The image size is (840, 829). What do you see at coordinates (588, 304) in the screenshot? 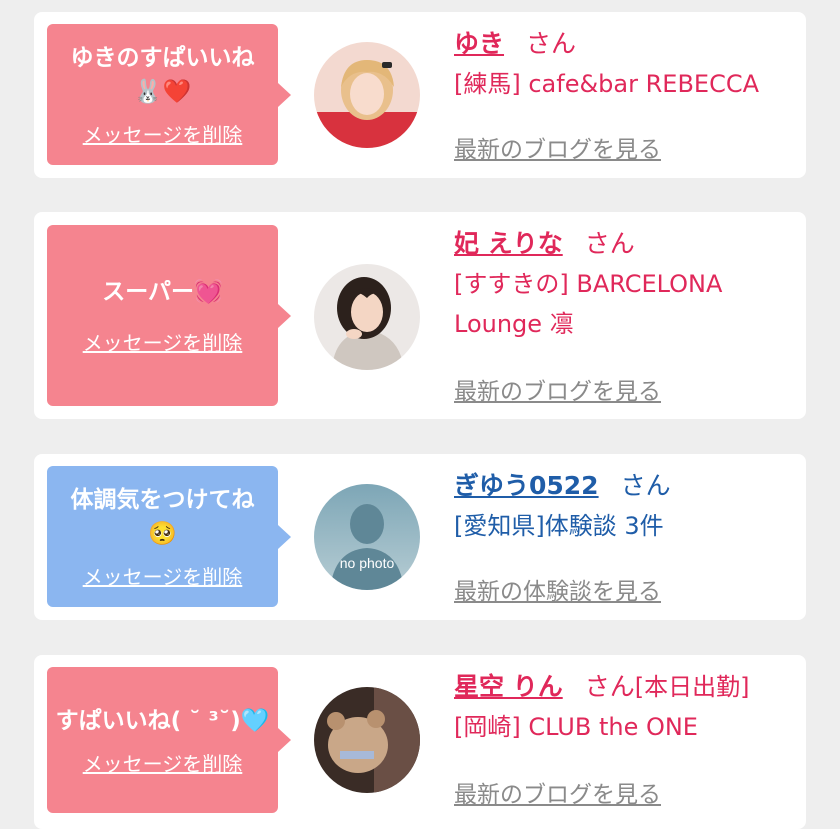
I see `shop-name: [すすきの] BARCELONA Lounge 凛` at bounding box center [588, 304].